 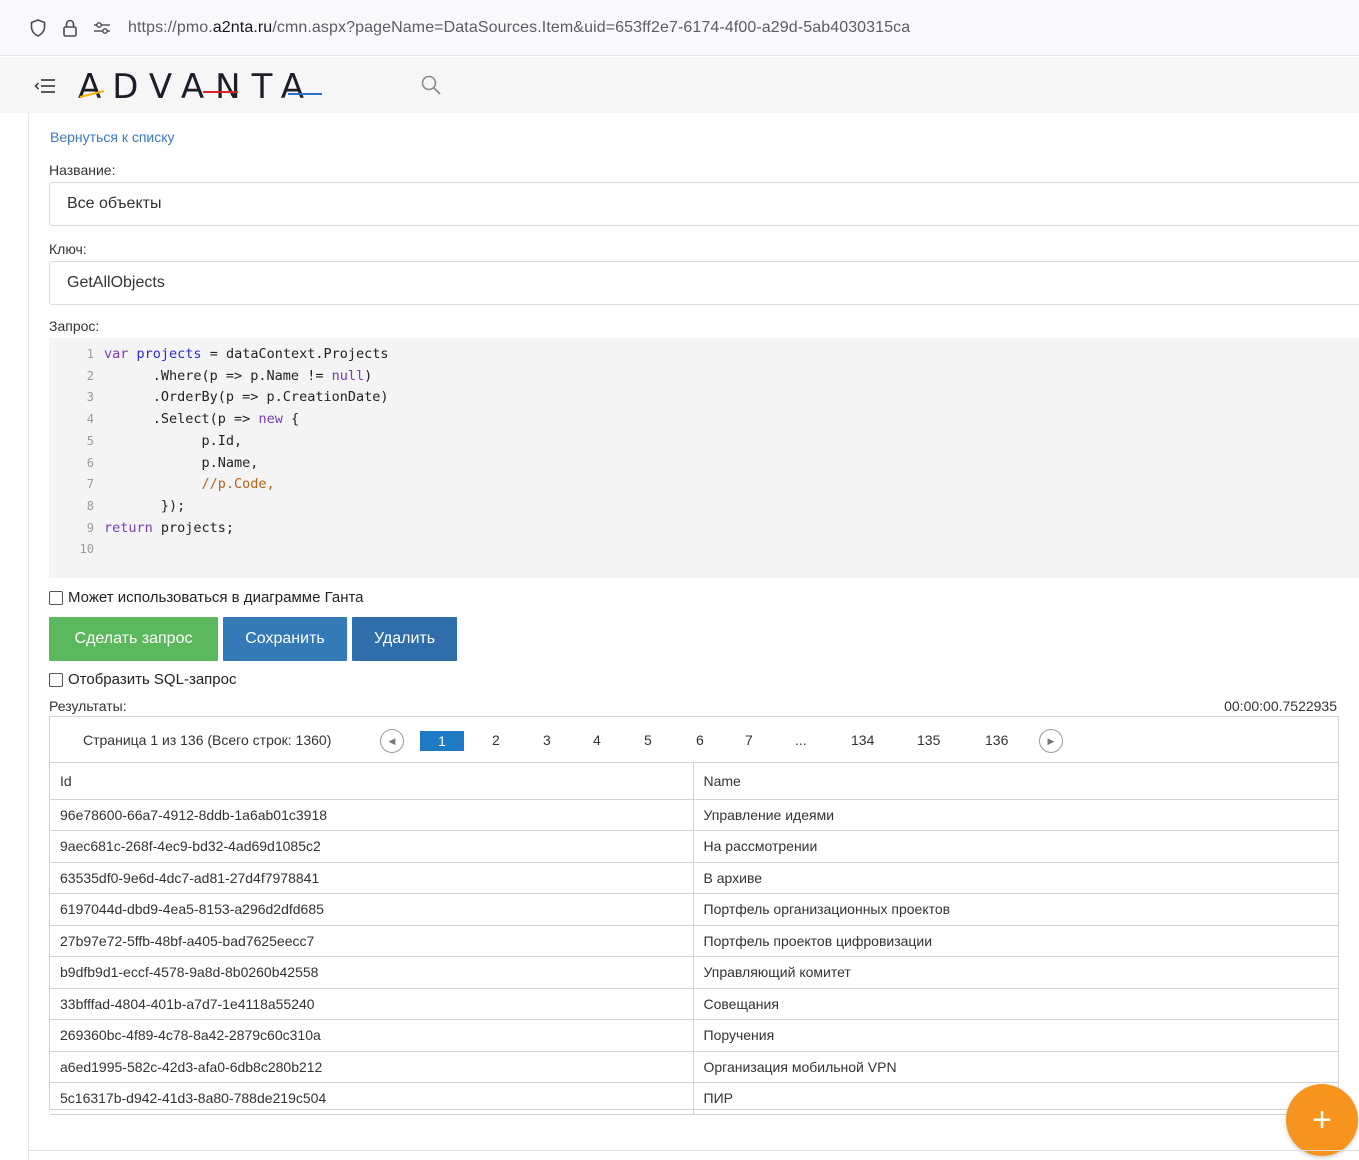 I want to click on lock-icon, so click(x=70, y=28).